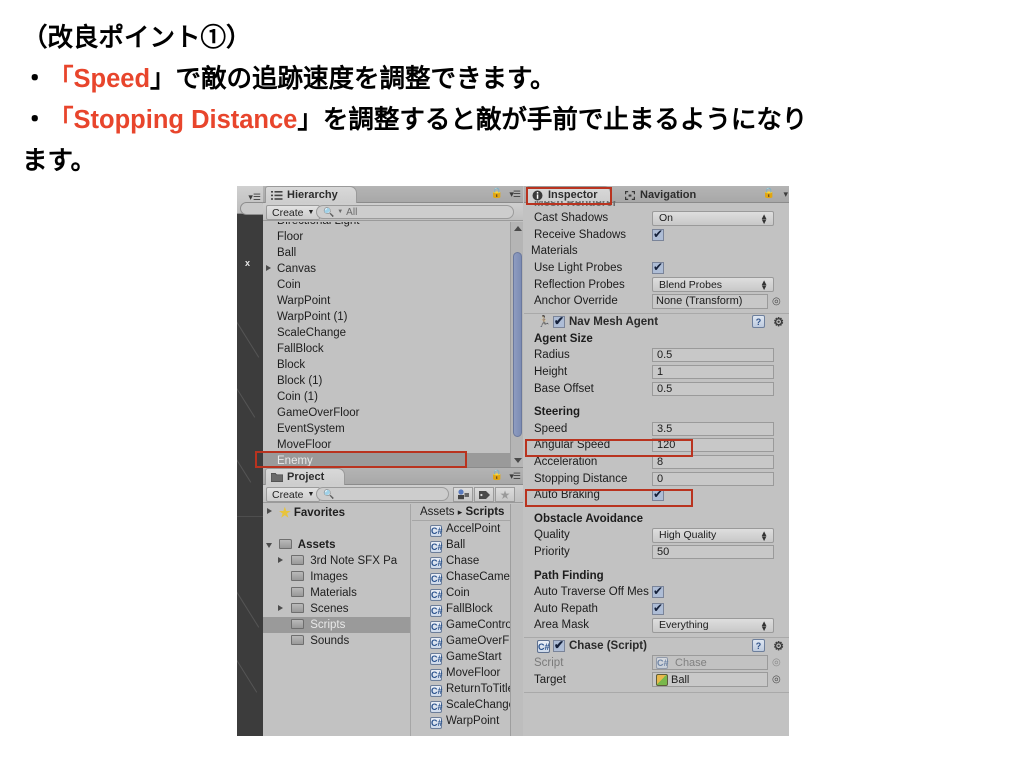 The width and height of the screenshot is (1024, 768). Describe the element at coordinates (336, 512) in the screenshot. I see `project-tree-item-favorites: ★ Favorites` at that location.